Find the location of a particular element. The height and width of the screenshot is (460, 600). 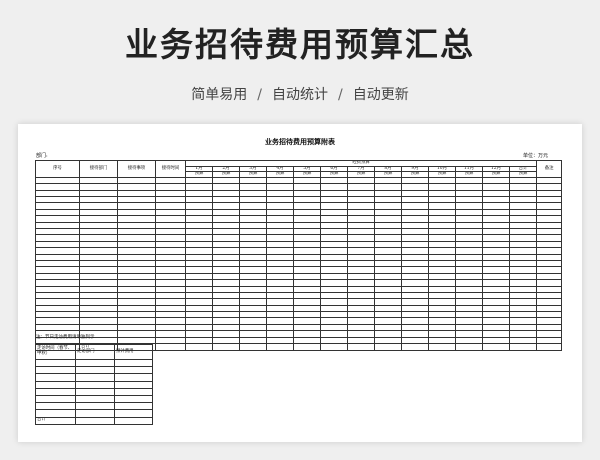

subtitle-item-easy: 简单易用 is located at coordinates (219, 95).